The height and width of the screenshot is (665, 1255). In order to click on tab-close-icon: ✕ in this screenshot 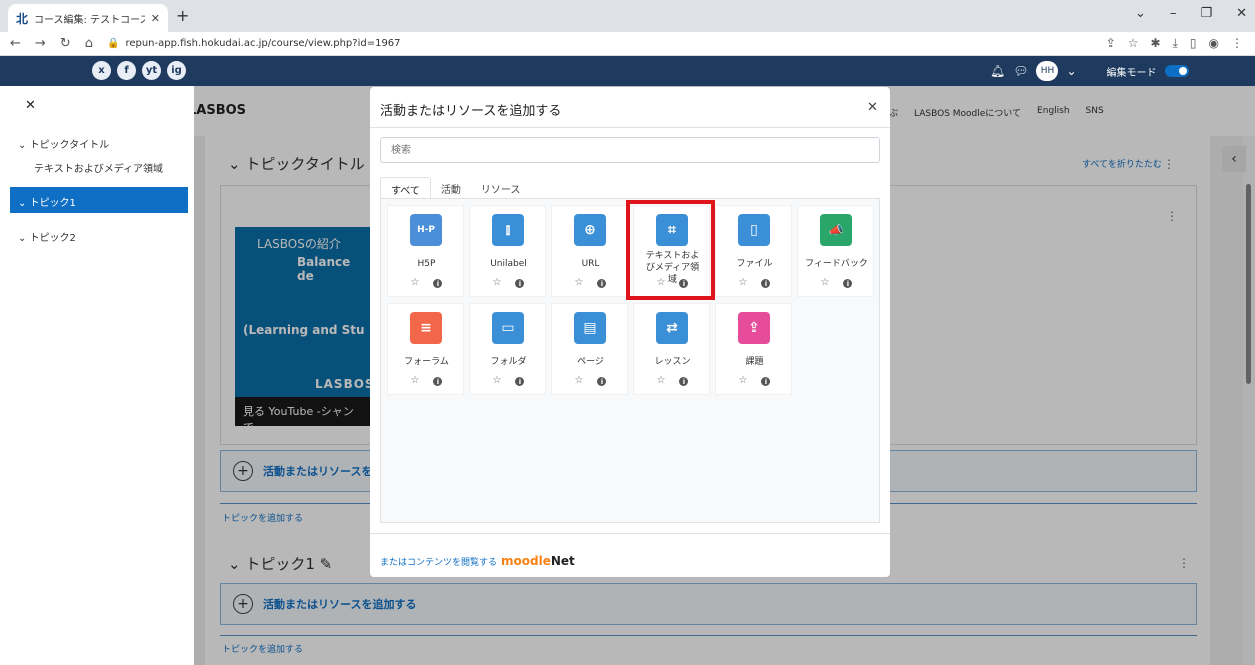, I will do `click(155, 18)`.